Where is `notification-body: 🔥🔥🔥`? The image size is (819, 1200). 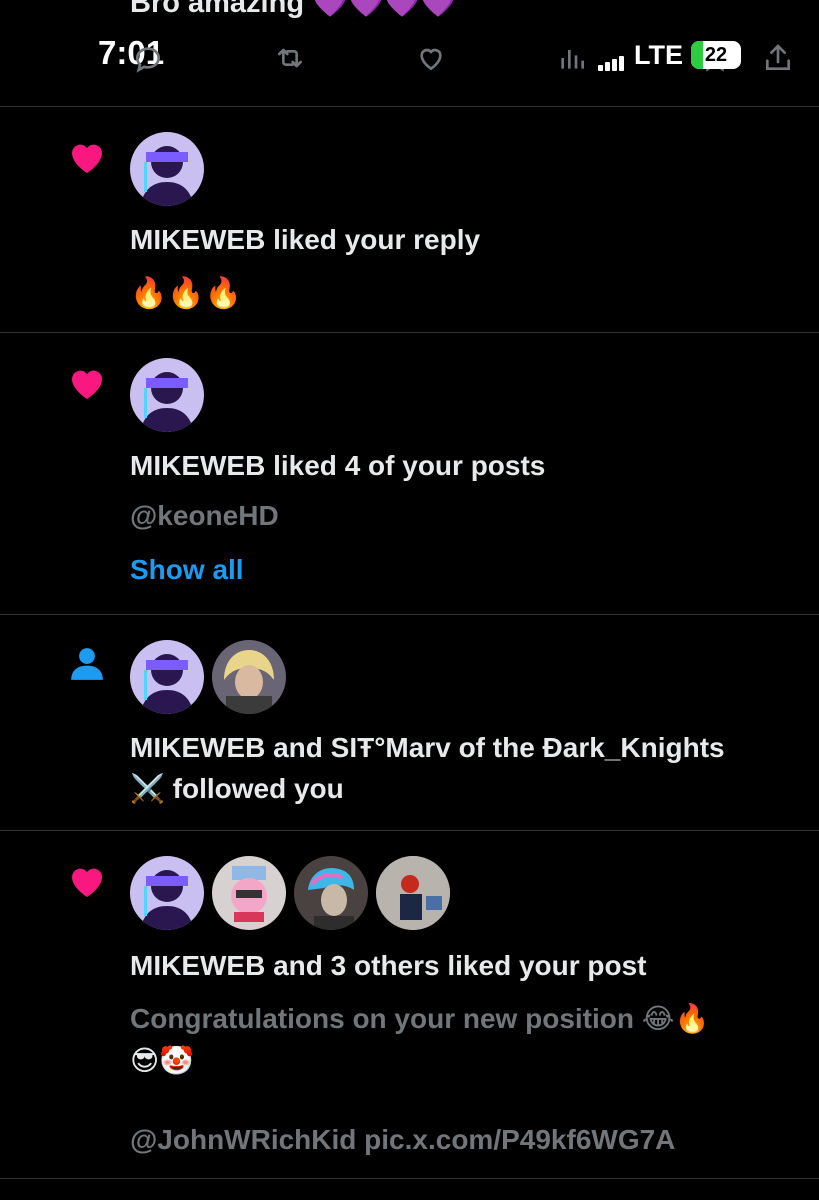
notification-body: 🔥🔥🔥 is located at coordinates (186, 293).